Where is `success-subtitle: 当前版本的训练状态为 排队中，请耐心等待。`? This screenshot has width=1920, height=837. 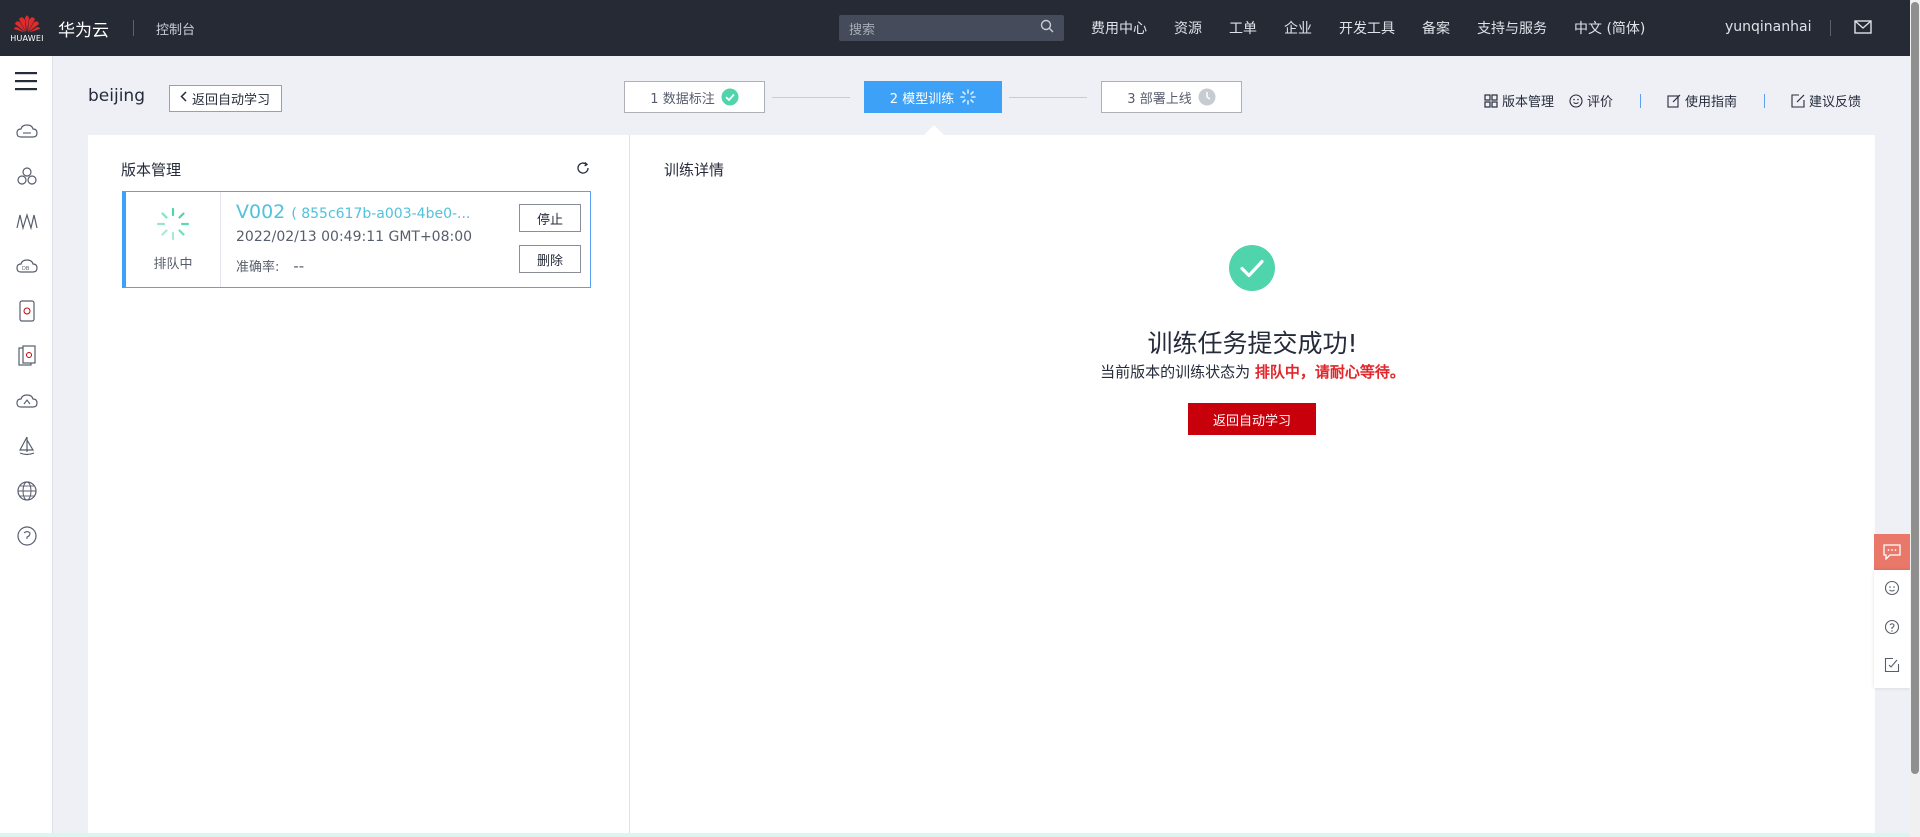
success-subtitle: 当前版本的训练状态为 排队中，请耐心等待。 is located at coordinates (1252, 371).